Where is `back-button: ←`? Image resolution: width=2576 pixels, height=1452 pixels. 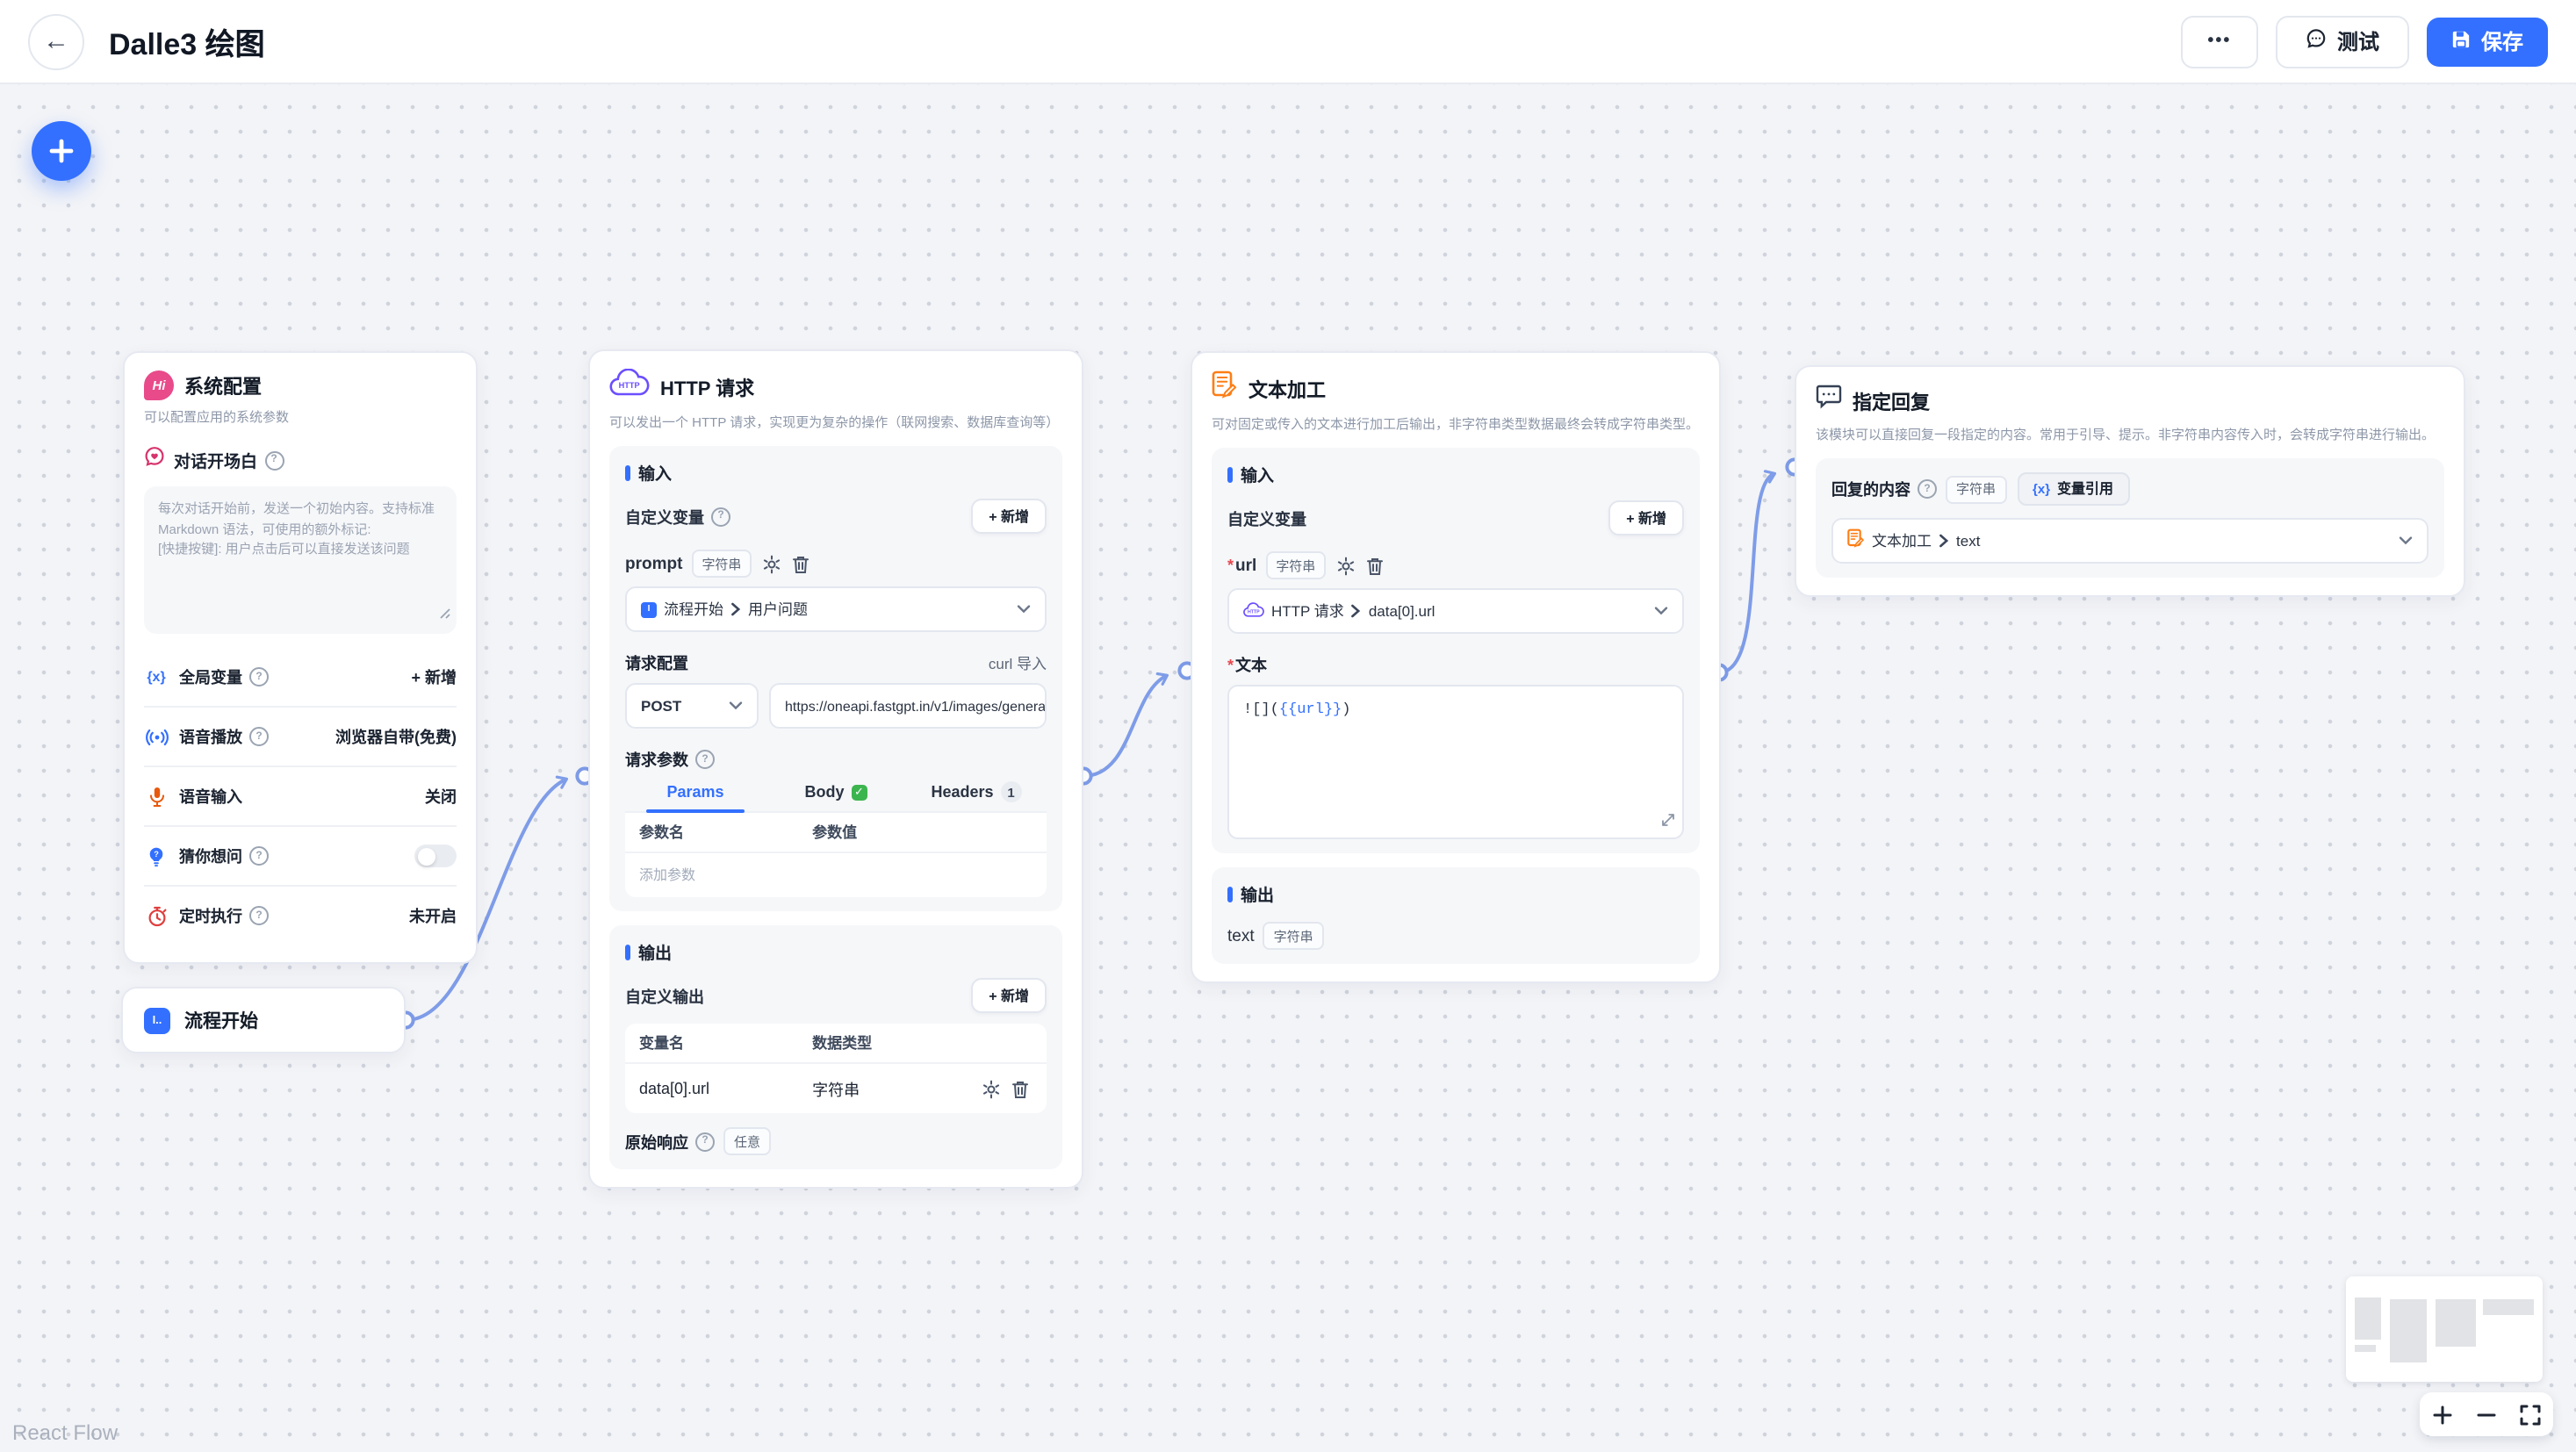
back-button: ← is located at coordinates (56, 41).